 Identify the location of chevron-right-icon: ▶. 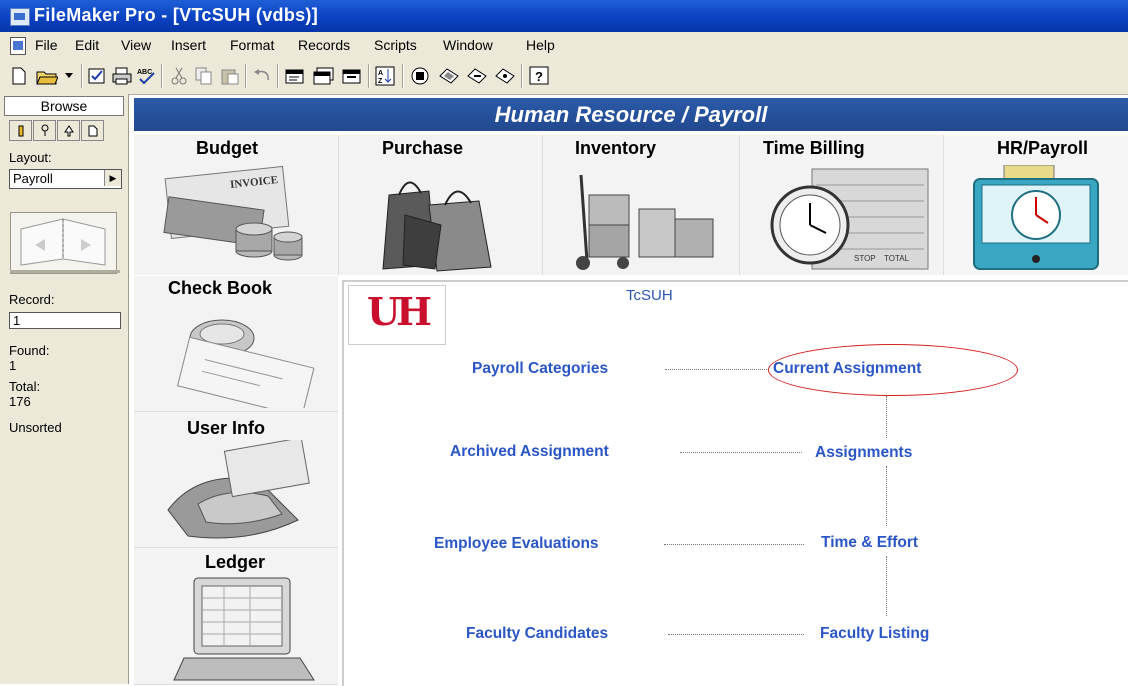
(112, 178).